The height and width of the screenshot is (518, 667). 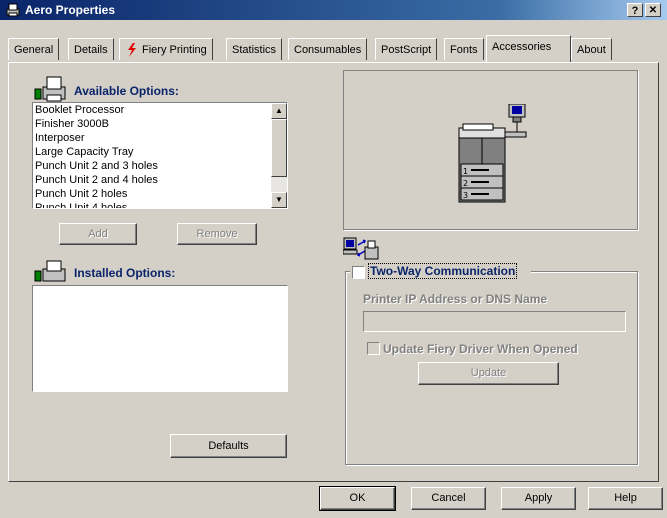 What do you see at coordinates (455, 299) in the screenshot?
I see `printer-ip-label: Printer IP Address or DNS Name` at bounding box center [455, 299].